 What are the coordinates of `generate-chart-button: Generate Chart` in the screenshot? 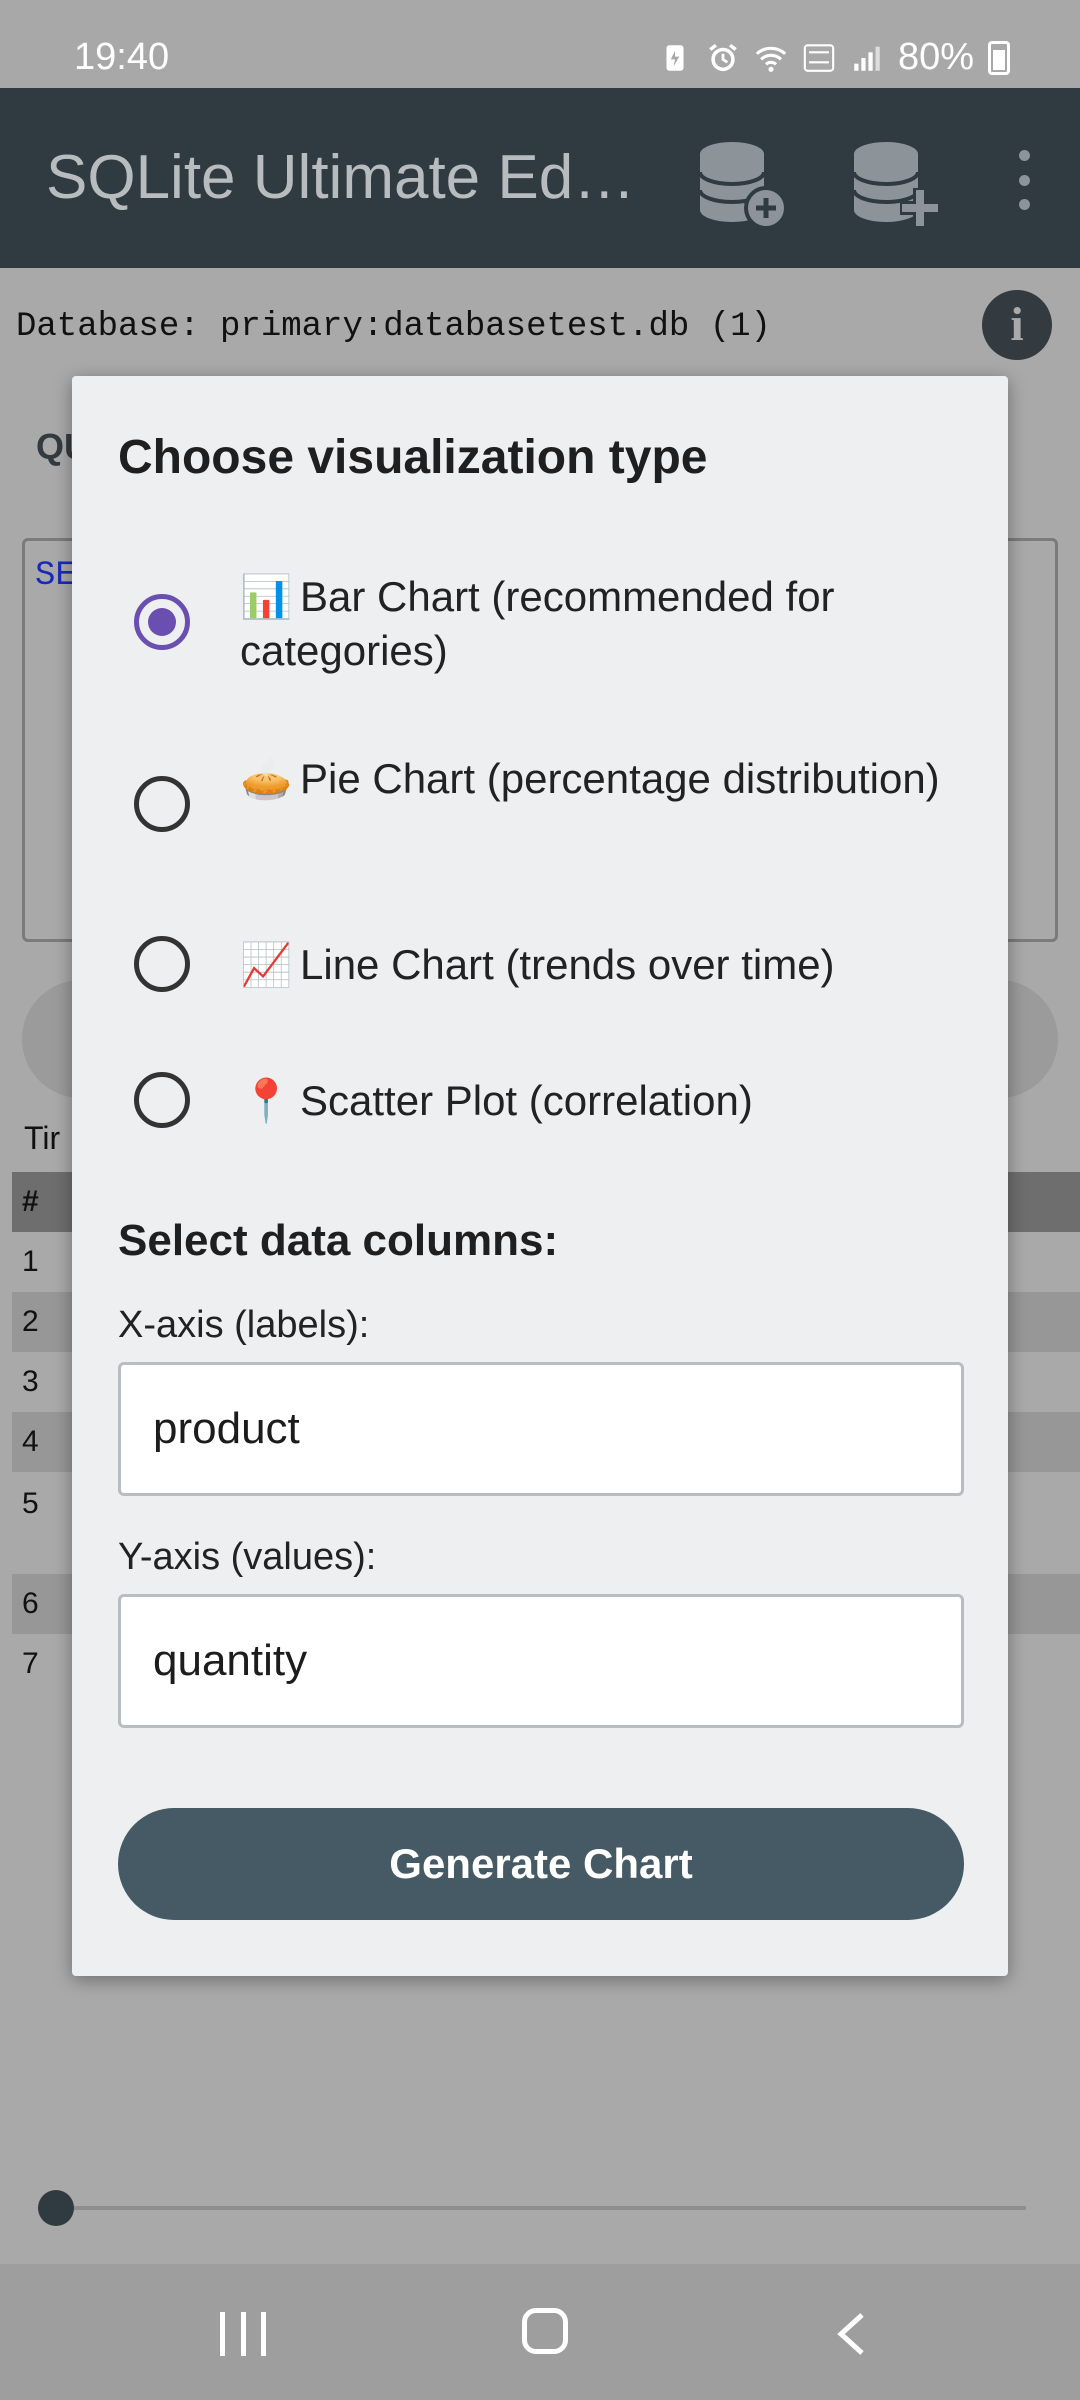 It's located at (541, 1864).